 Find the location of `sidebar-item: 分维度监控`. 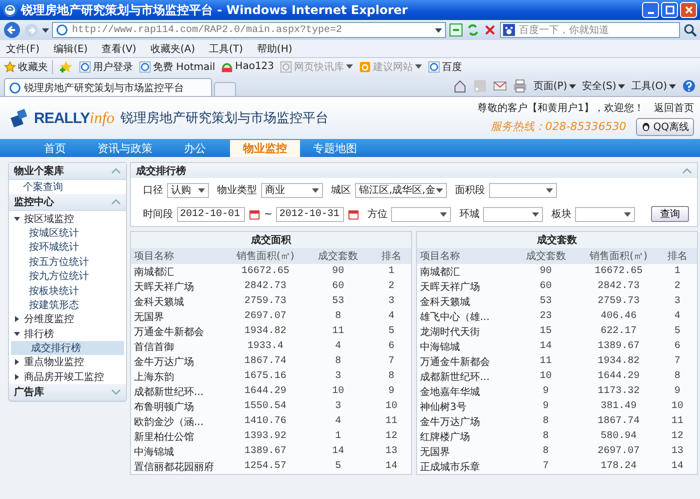

sidebar-item: 分维度监控 is located at coordinates (67, 319).